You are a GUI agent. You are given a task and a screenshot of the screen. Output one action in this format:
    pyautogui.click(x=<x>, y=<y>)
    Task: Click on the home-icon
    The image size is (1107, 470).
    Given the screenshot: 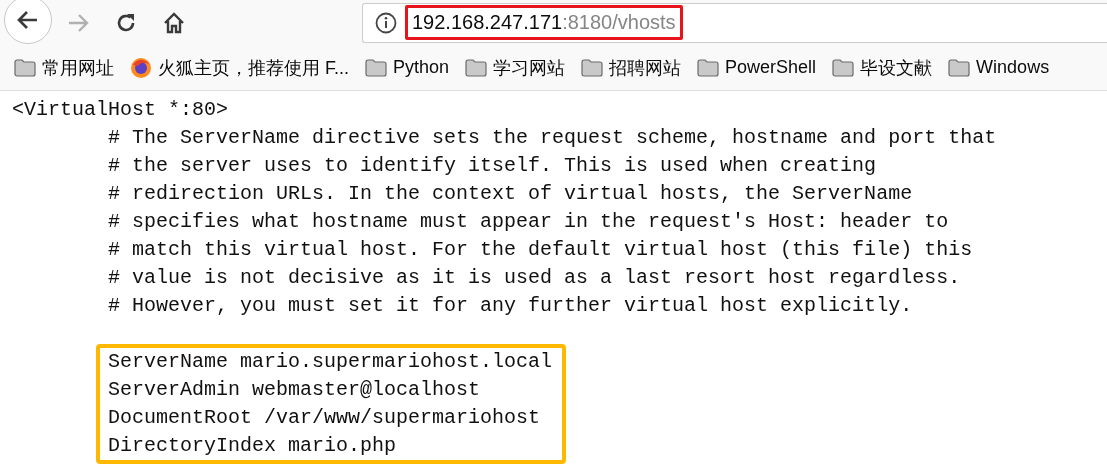 What is the action you would take?
    pyautogui.click(x=174, y=22)
    